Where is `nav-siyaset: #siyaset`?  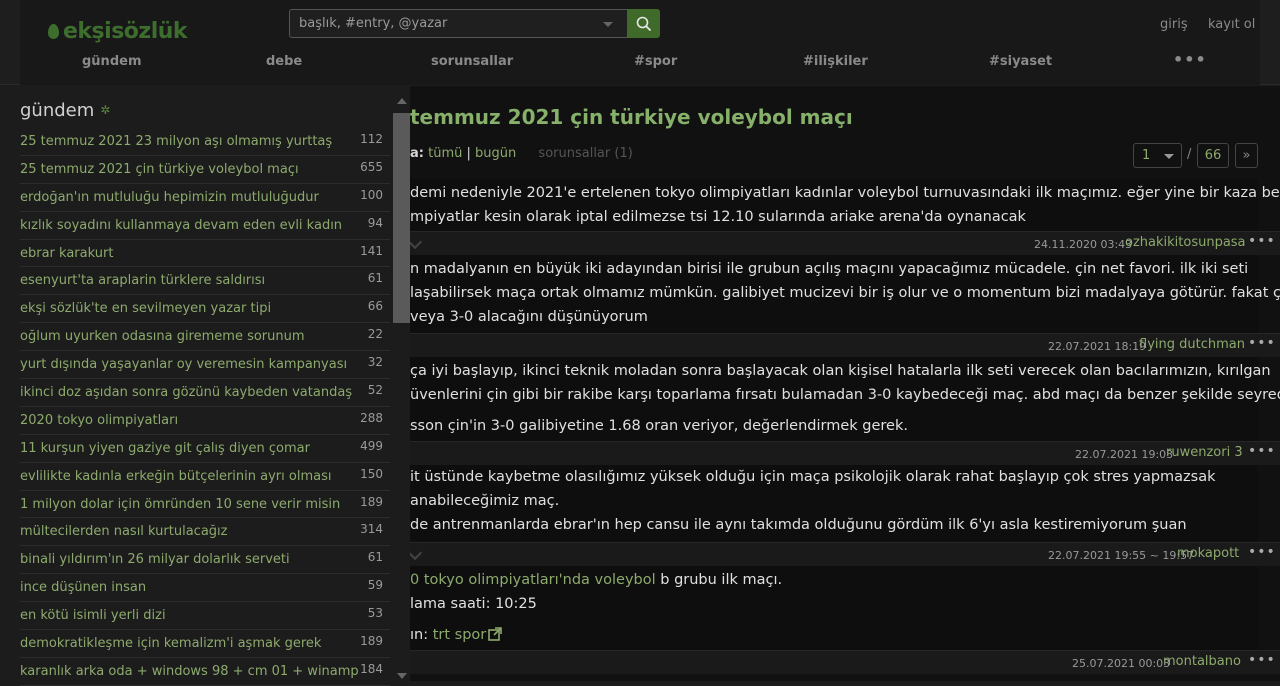
nav-siyaset: #siyaset is located at coordinates (1020, 61).